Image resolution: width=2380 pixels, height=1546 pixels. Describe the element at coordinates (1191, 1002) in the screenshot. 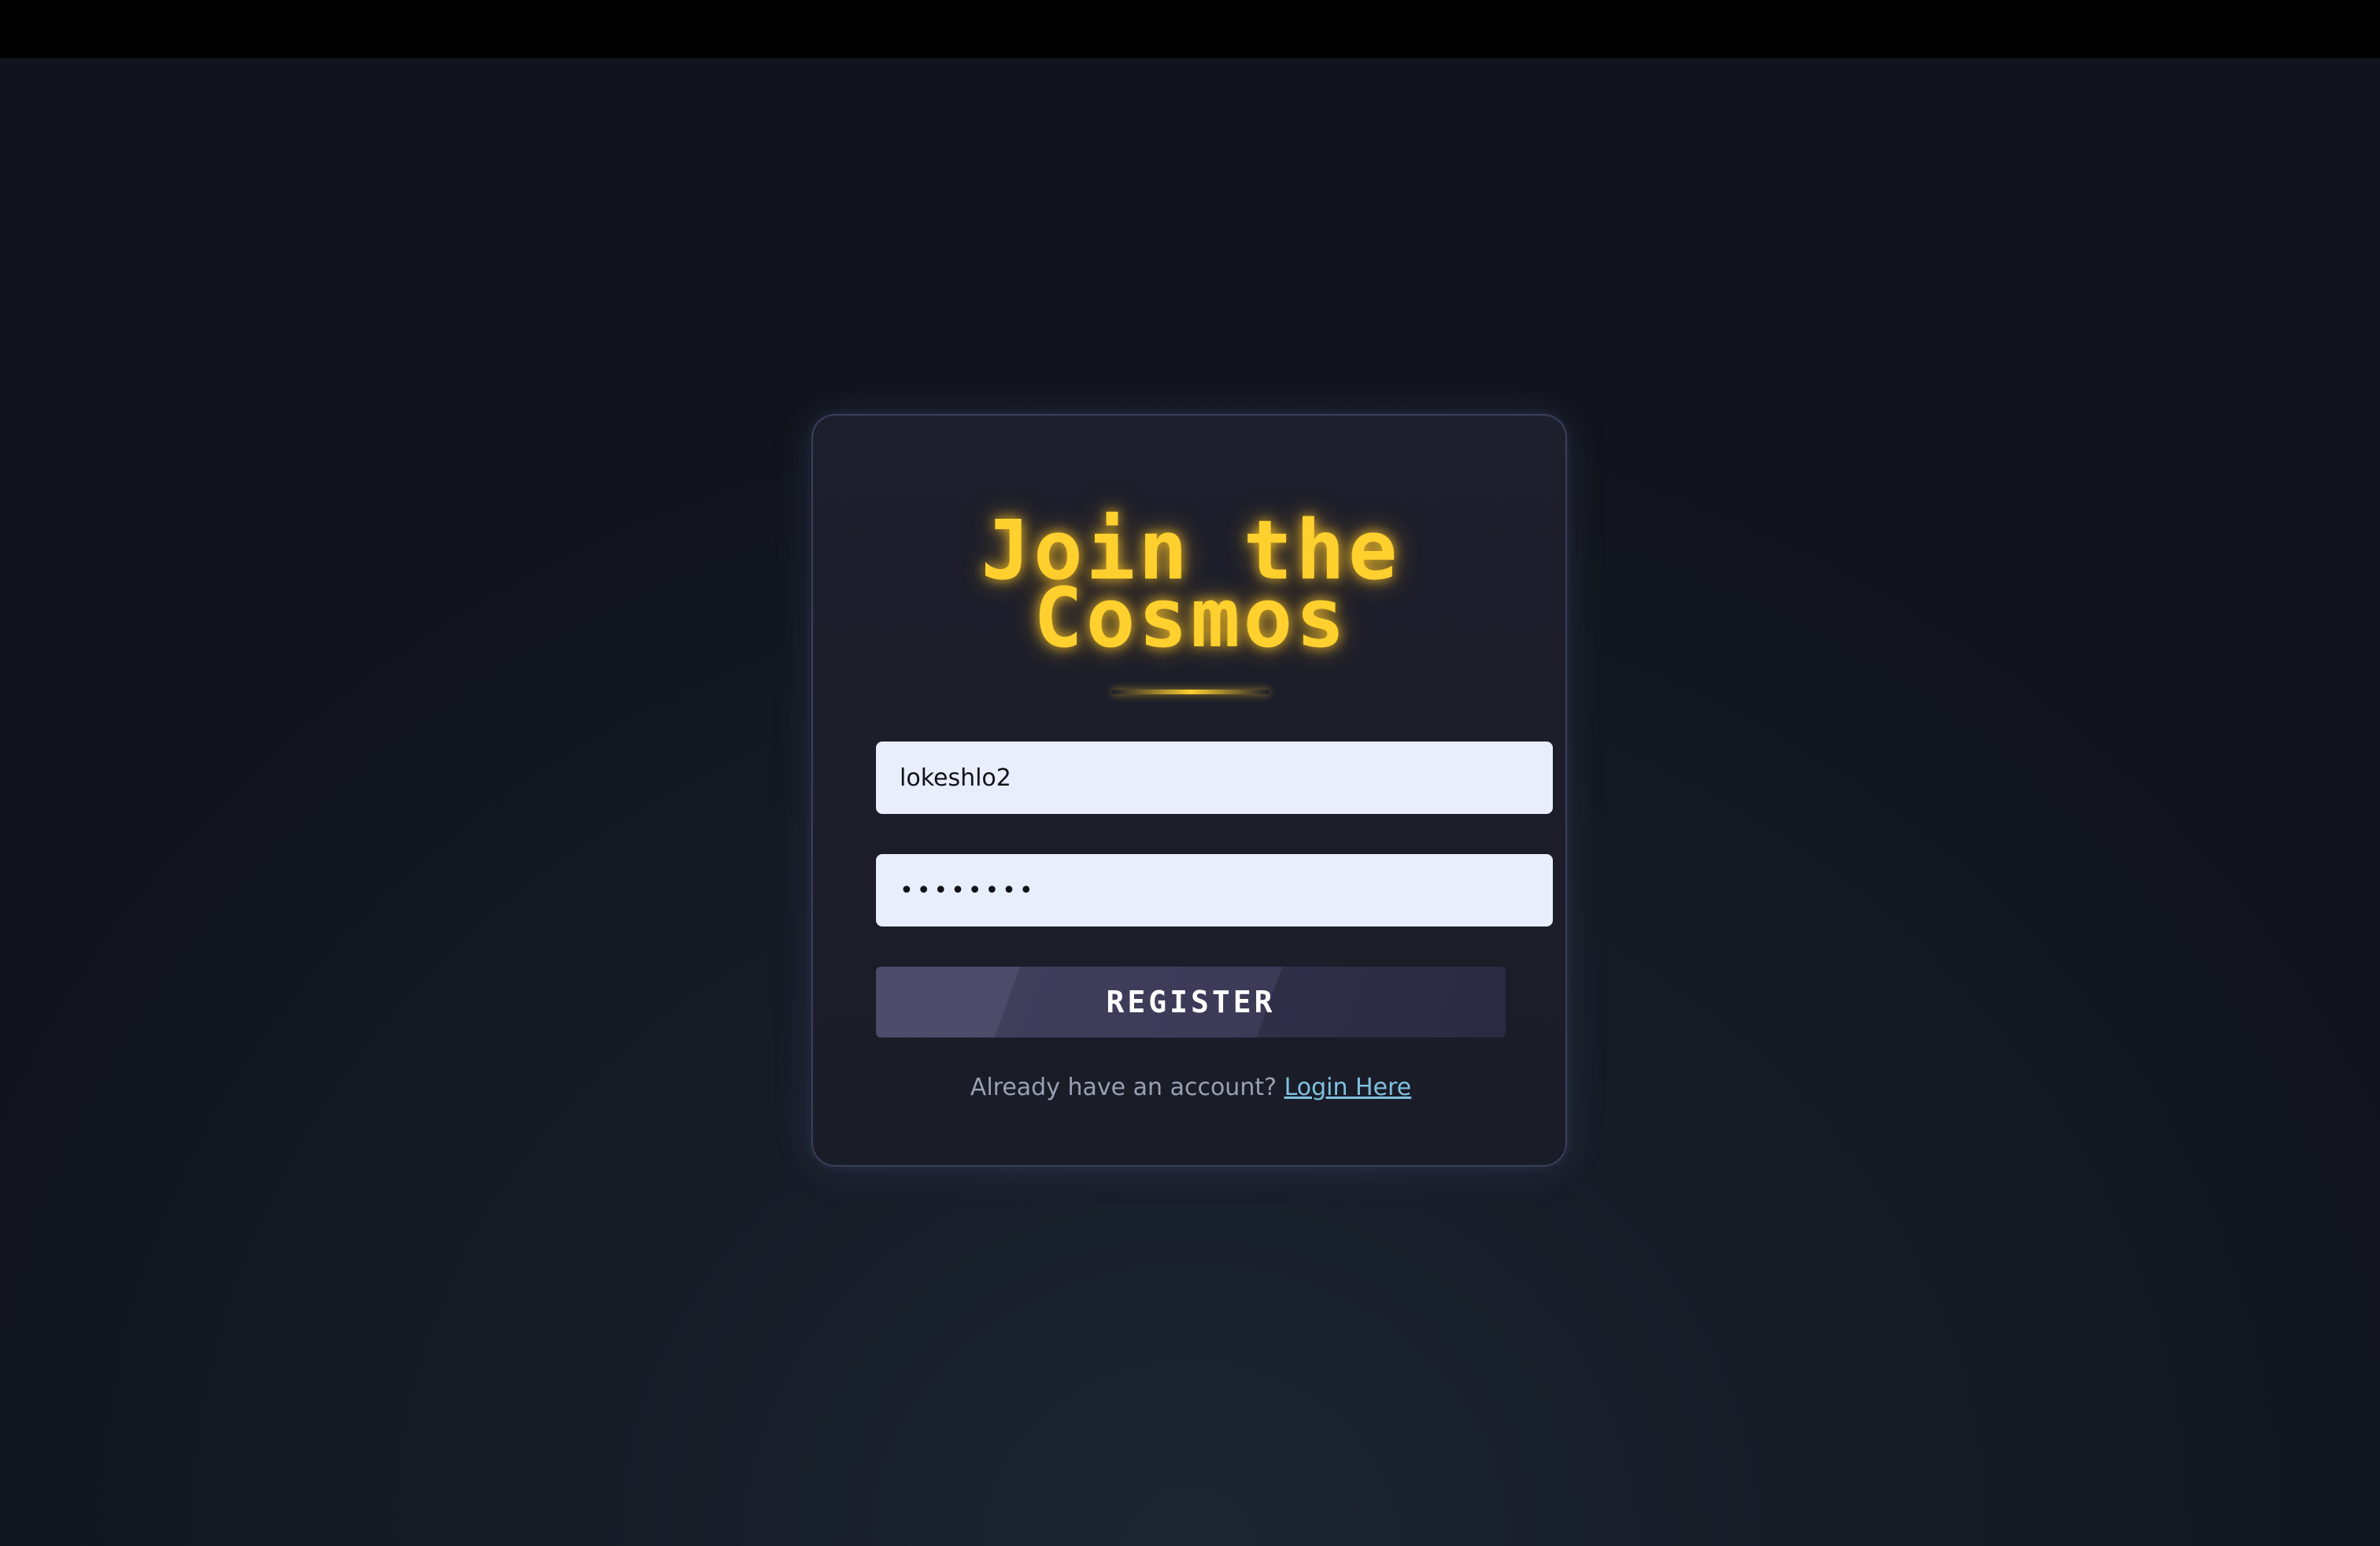

I see `register-button: REGISTER` at that location.